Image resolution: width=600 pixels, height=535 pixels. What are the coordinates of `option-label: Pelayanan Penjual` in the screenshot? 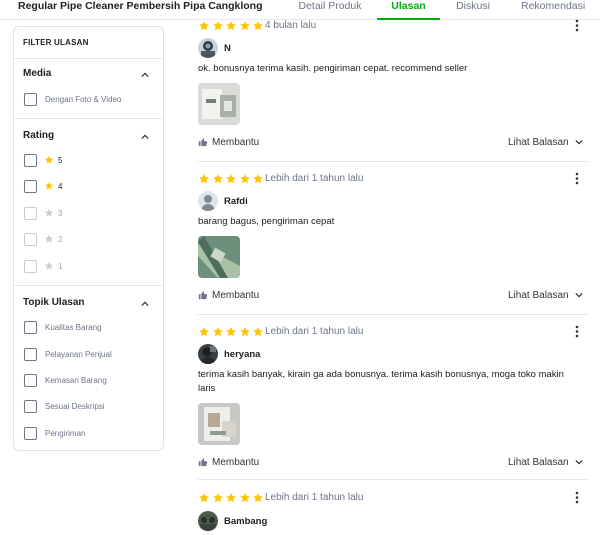 It's located at (78, 354).